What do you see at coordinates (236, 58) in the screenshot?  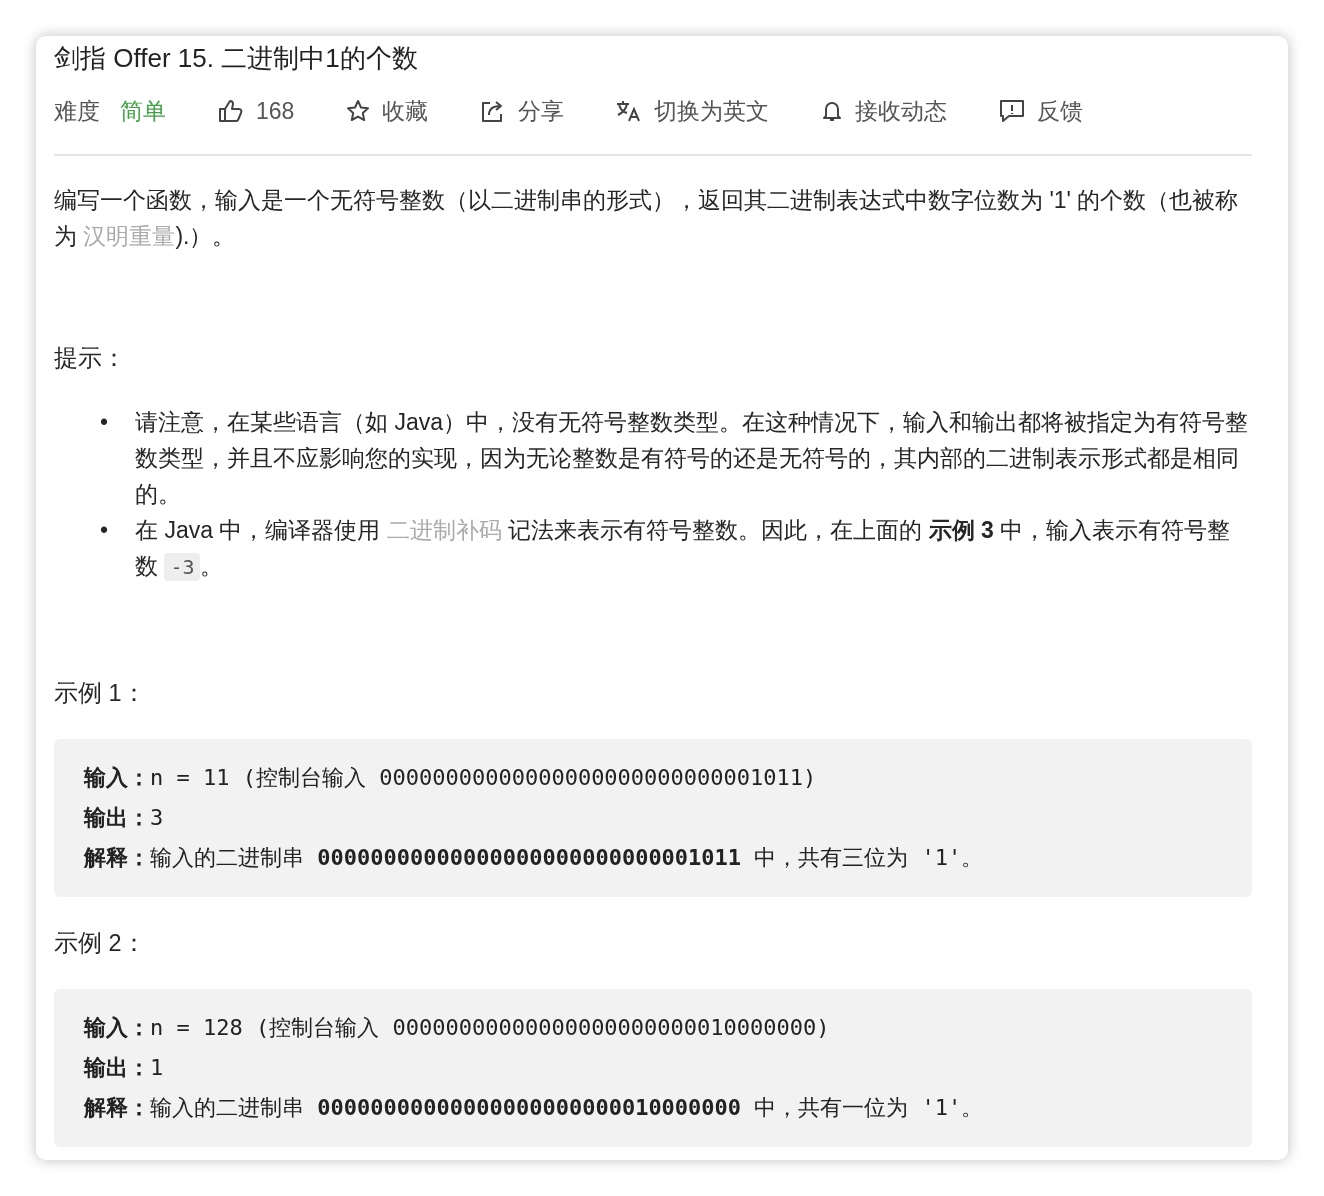 I see `problem-title: 剑指 Offer 15. 二进制中1的个数` at bounding box center [236, 58].